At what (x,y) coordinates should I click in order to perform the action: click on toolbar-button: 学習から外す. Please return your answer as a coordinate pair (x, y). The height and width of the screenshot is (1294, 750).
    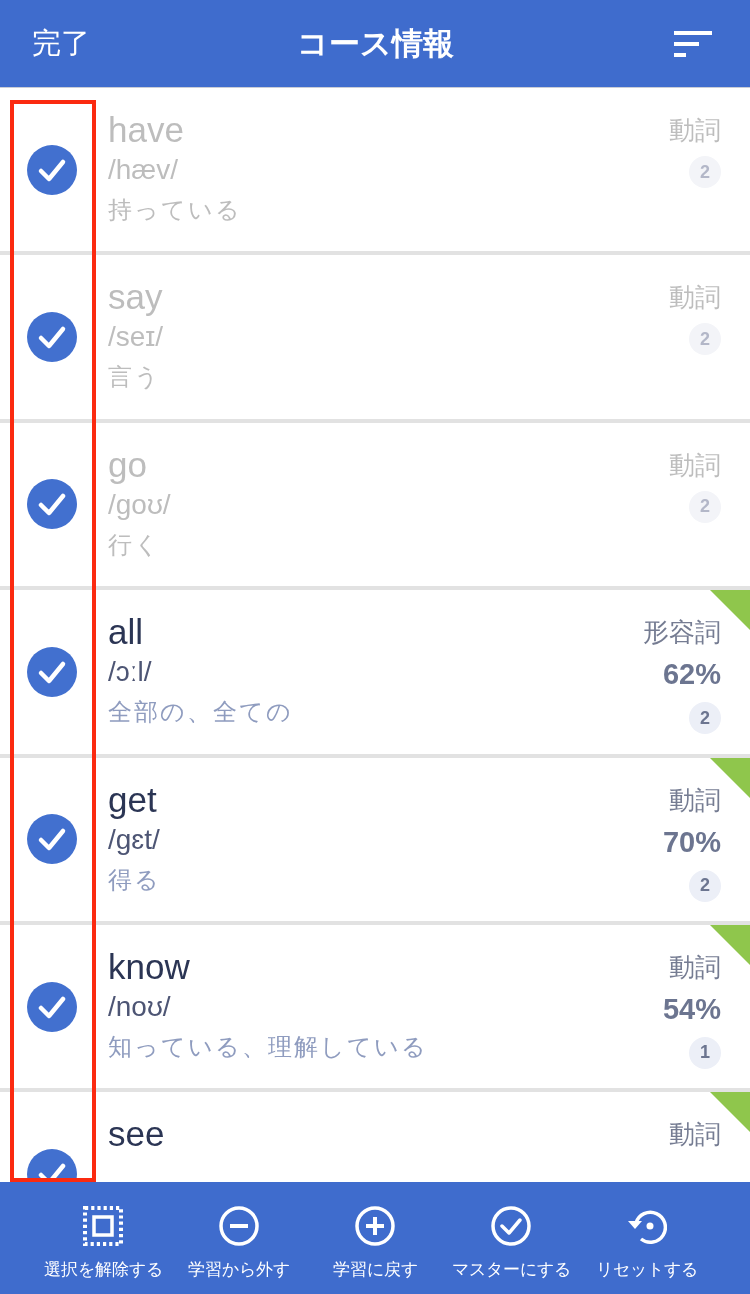
    Looking at the image, I should click on (239, 1238).